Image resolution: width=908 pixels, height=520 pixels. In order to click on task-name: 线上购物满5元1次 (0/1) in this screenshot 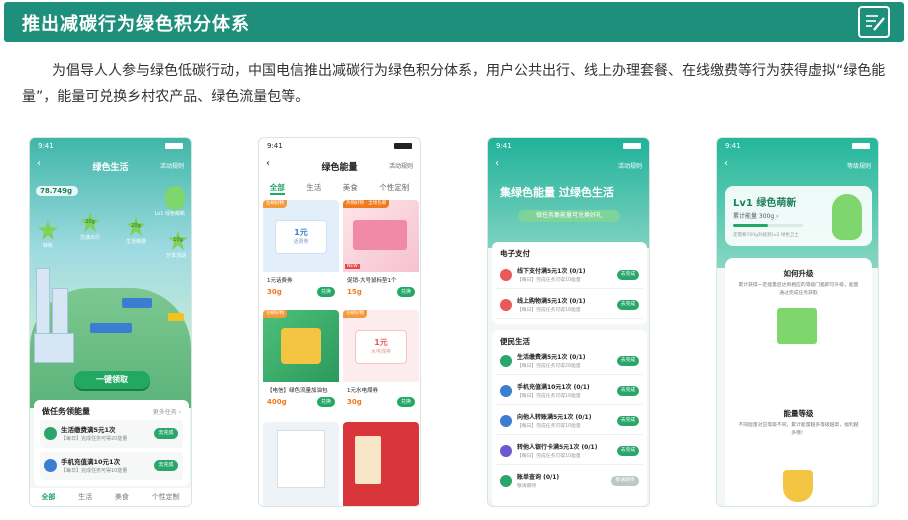, I will do `click(551, 301)`.